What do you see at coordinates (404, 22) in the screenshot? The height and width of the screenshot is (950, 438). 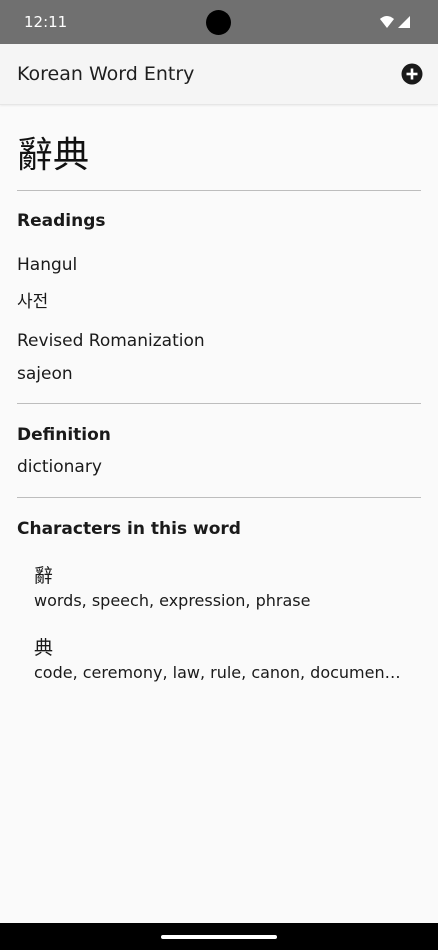 I see `signal-icon` at bounding box center [404, 22].